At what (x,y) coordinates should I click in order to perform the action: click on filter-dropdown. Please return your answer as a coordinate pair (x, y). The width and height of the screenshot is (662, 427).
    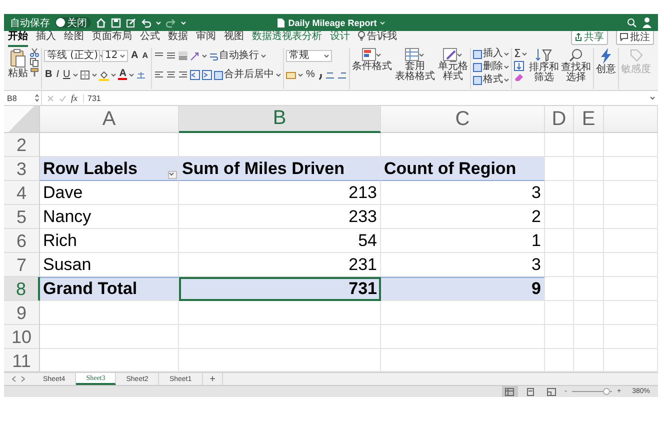
    Looking at the image, I should click on (172, 175).